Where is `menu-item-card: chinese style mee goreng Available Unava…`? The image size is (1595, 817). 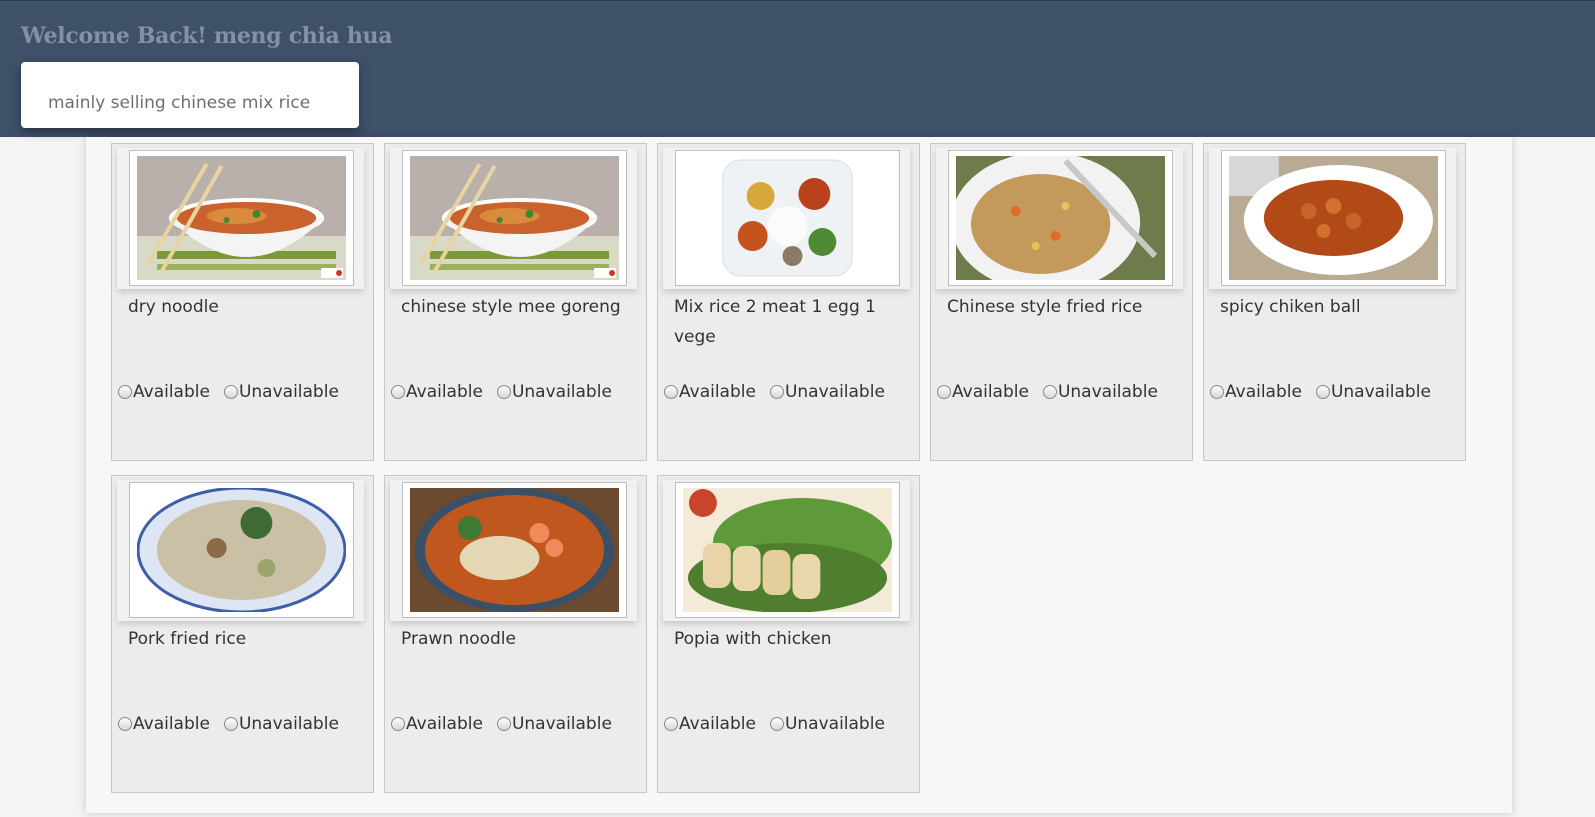 menu-item-card: chinese style mee goreng Available Unava… is located at coordinates (515, 302).